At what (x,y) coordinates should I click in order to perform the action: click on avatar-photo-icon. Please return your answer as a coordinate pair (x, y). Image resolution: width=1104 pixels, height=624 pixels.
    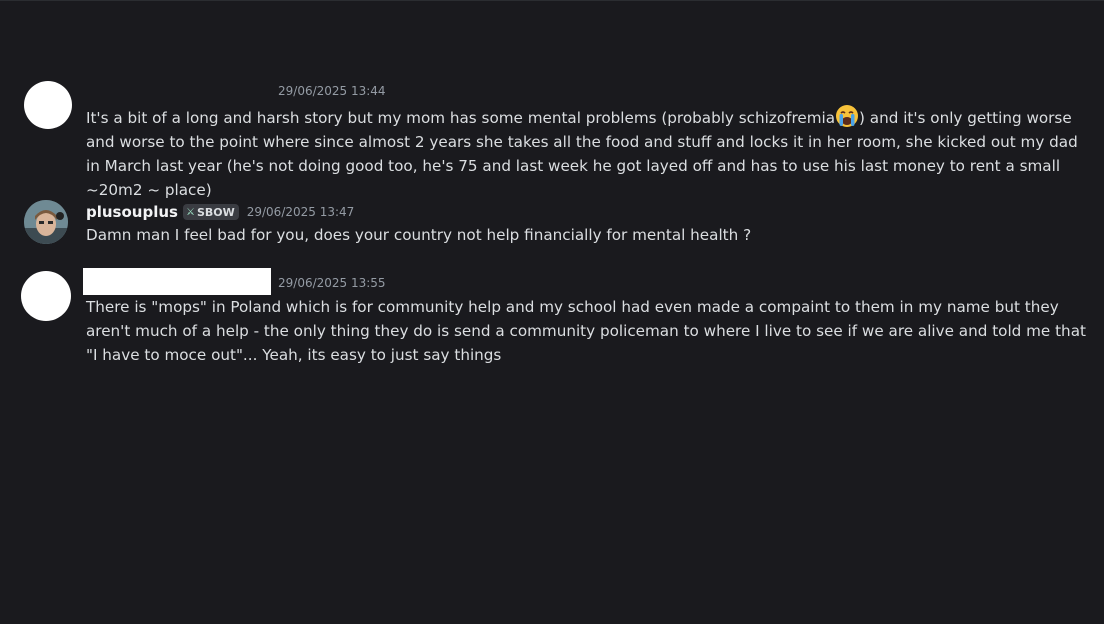
    Looking at the image, I should click on (46, 222).